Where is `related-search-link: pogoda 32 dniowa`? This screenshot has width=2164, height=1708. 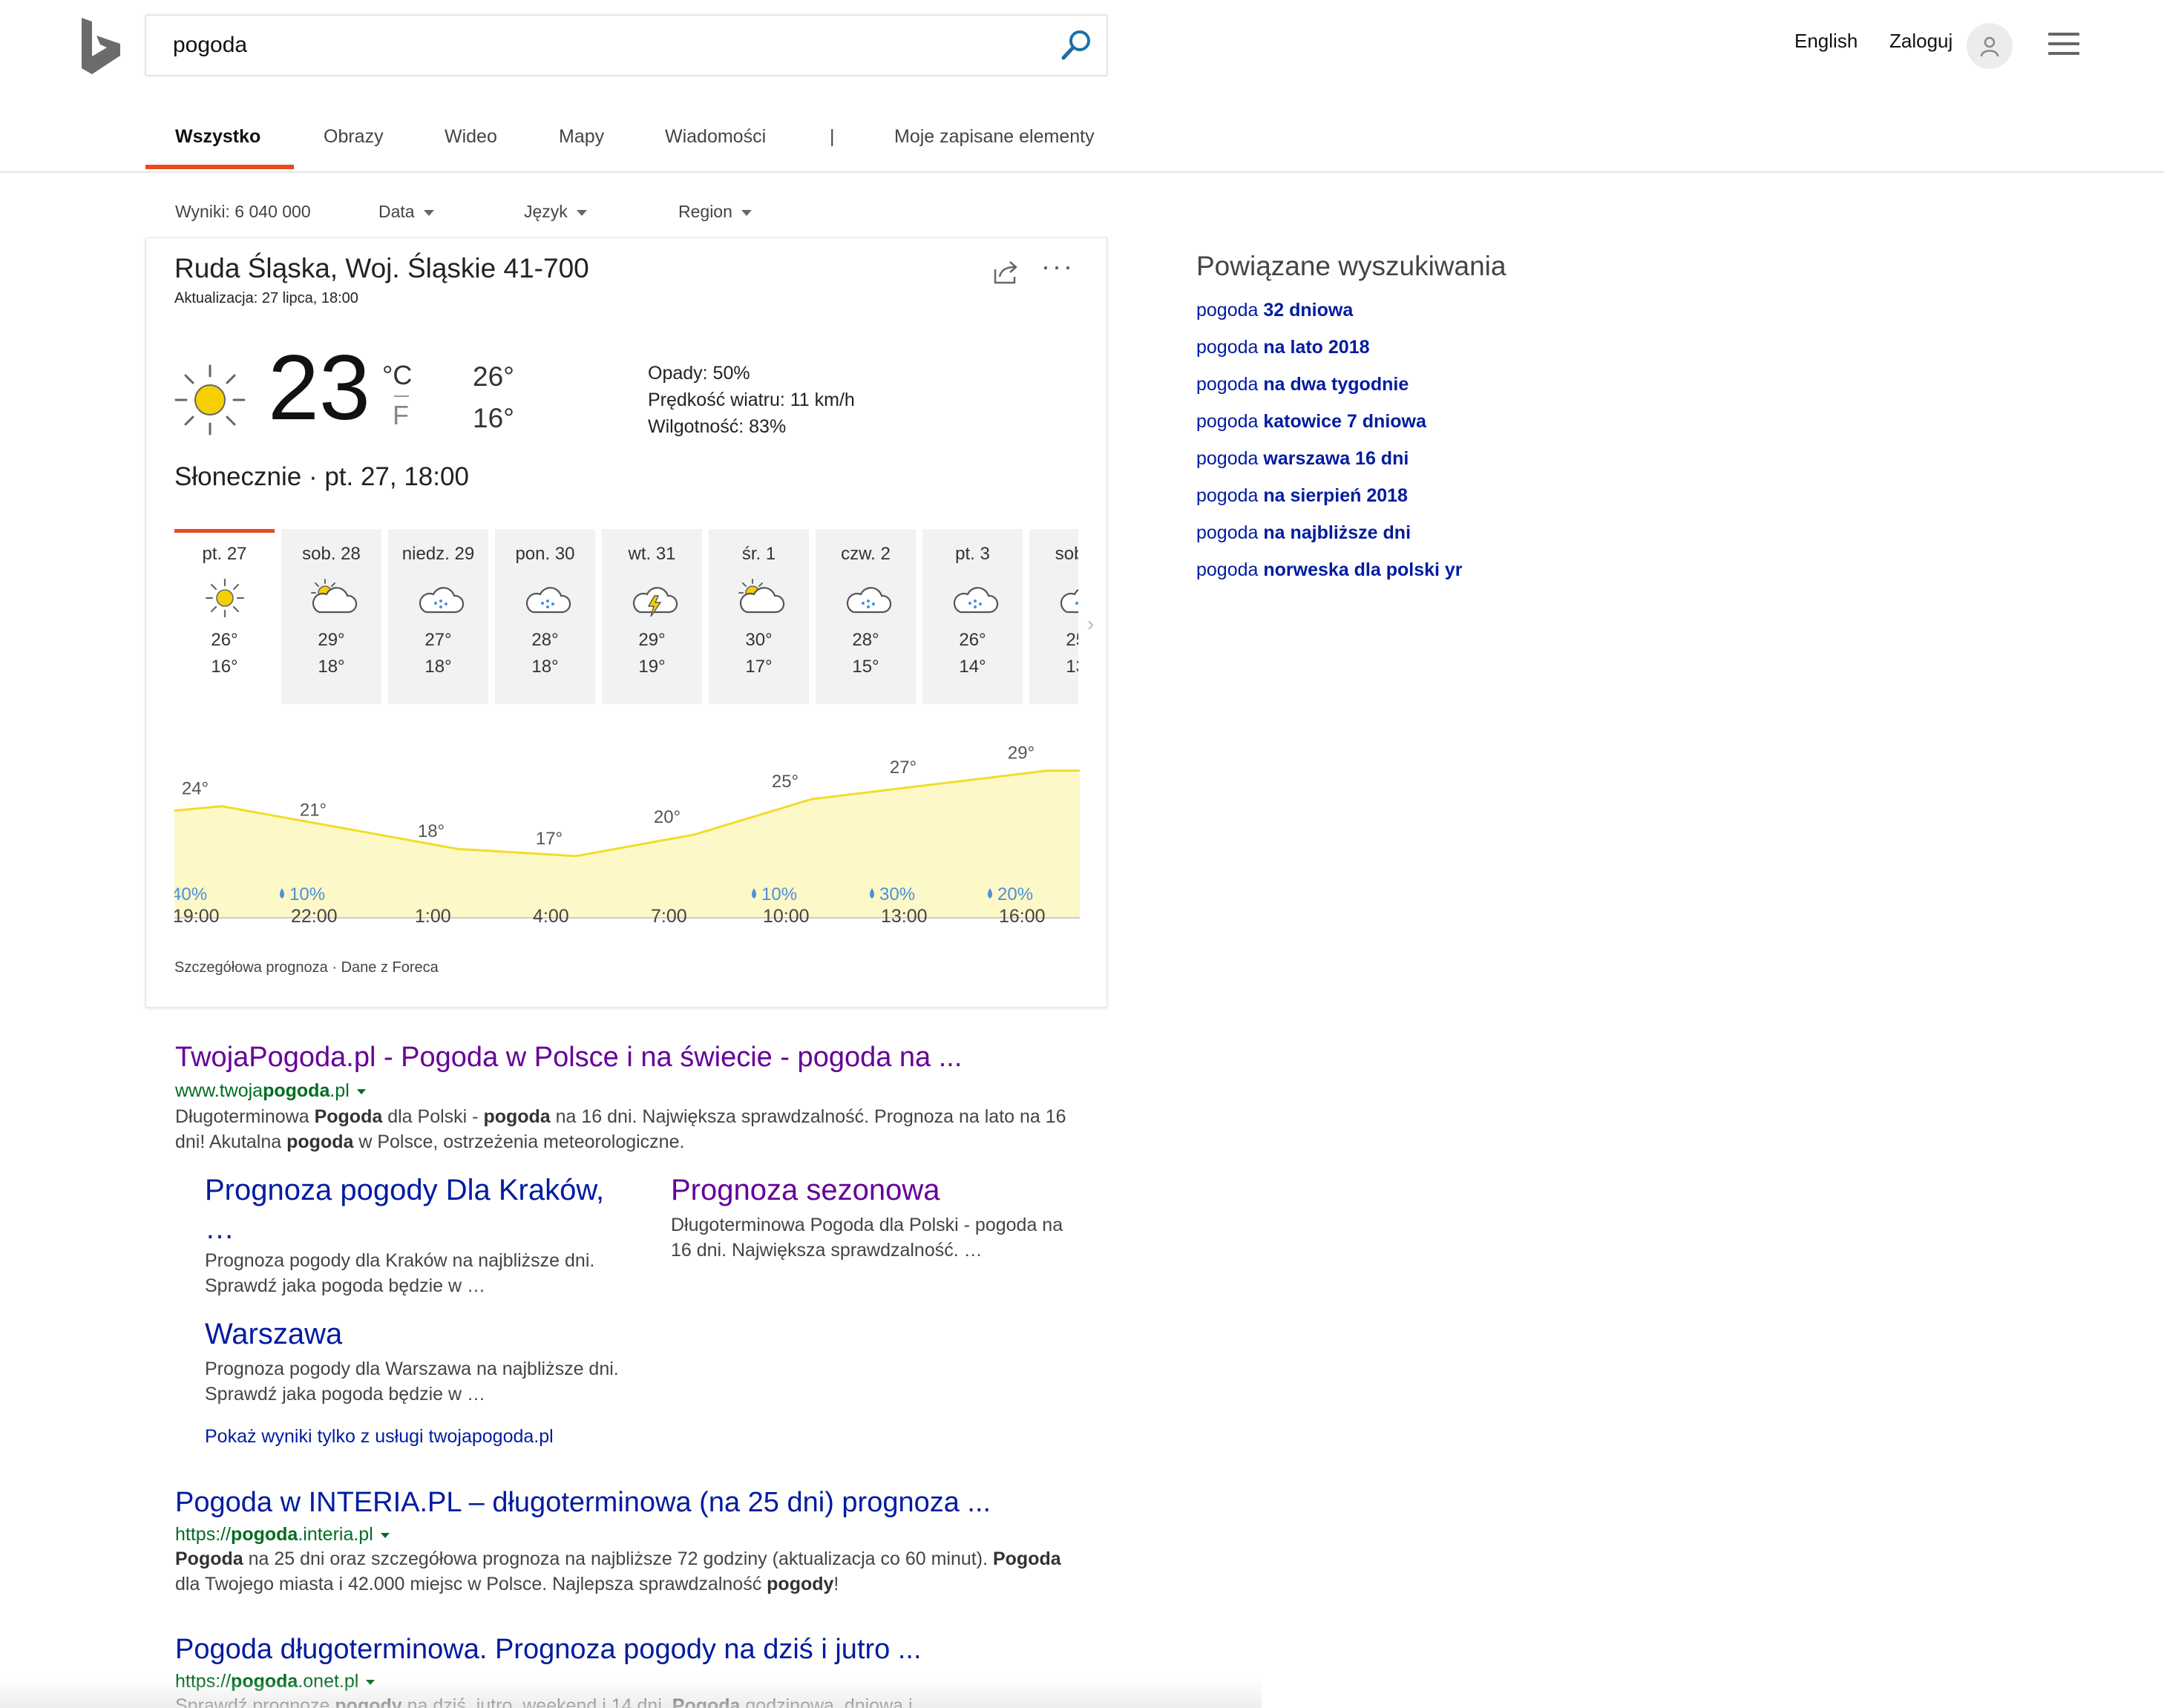
related-search-link: pogoda 32 dniowa is located at coordinates (1274, 310).